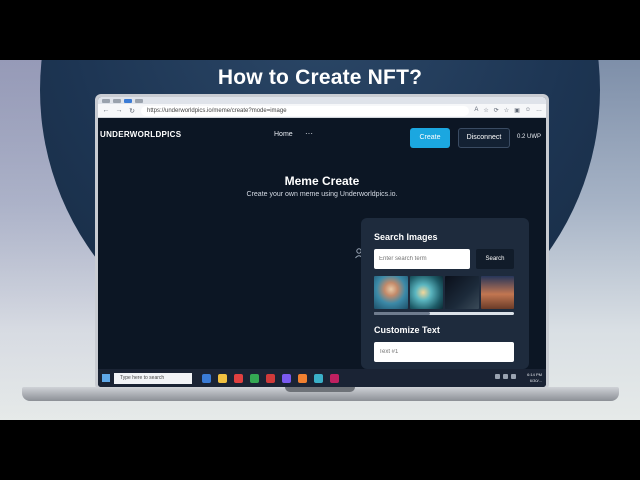 This screenshot has height=480, width=640. What do you see at coordinates (485, 110) in the screenshot?
I see `favorite-icon: ☆` at bounding box center [485, 110].